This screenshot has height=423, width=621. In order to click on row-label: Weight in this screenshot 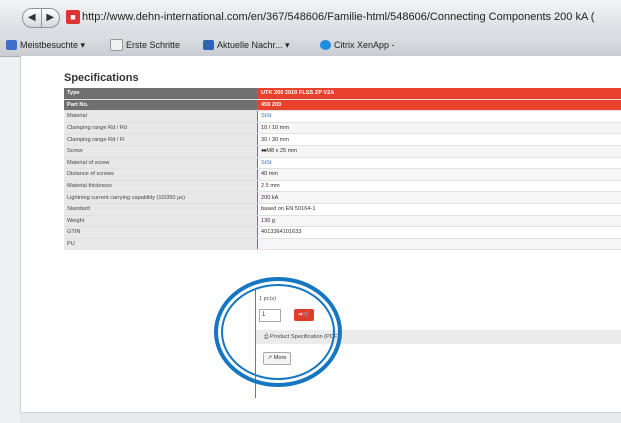, I will do `click(161, 221)`.